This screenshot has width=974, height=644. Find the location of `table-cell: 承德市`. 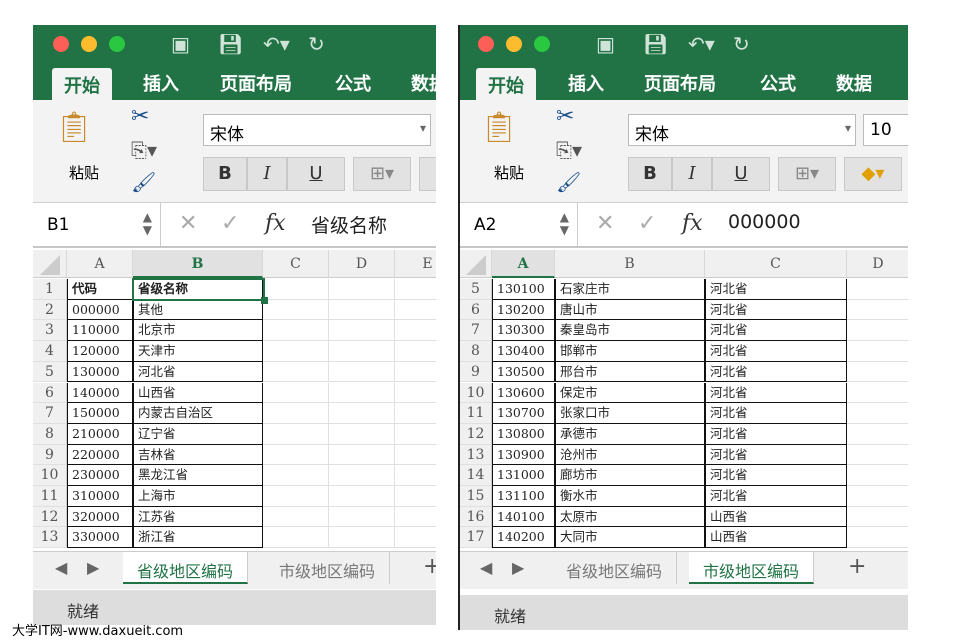

table-cell: 承德市 is located at coordinates (630, 434).